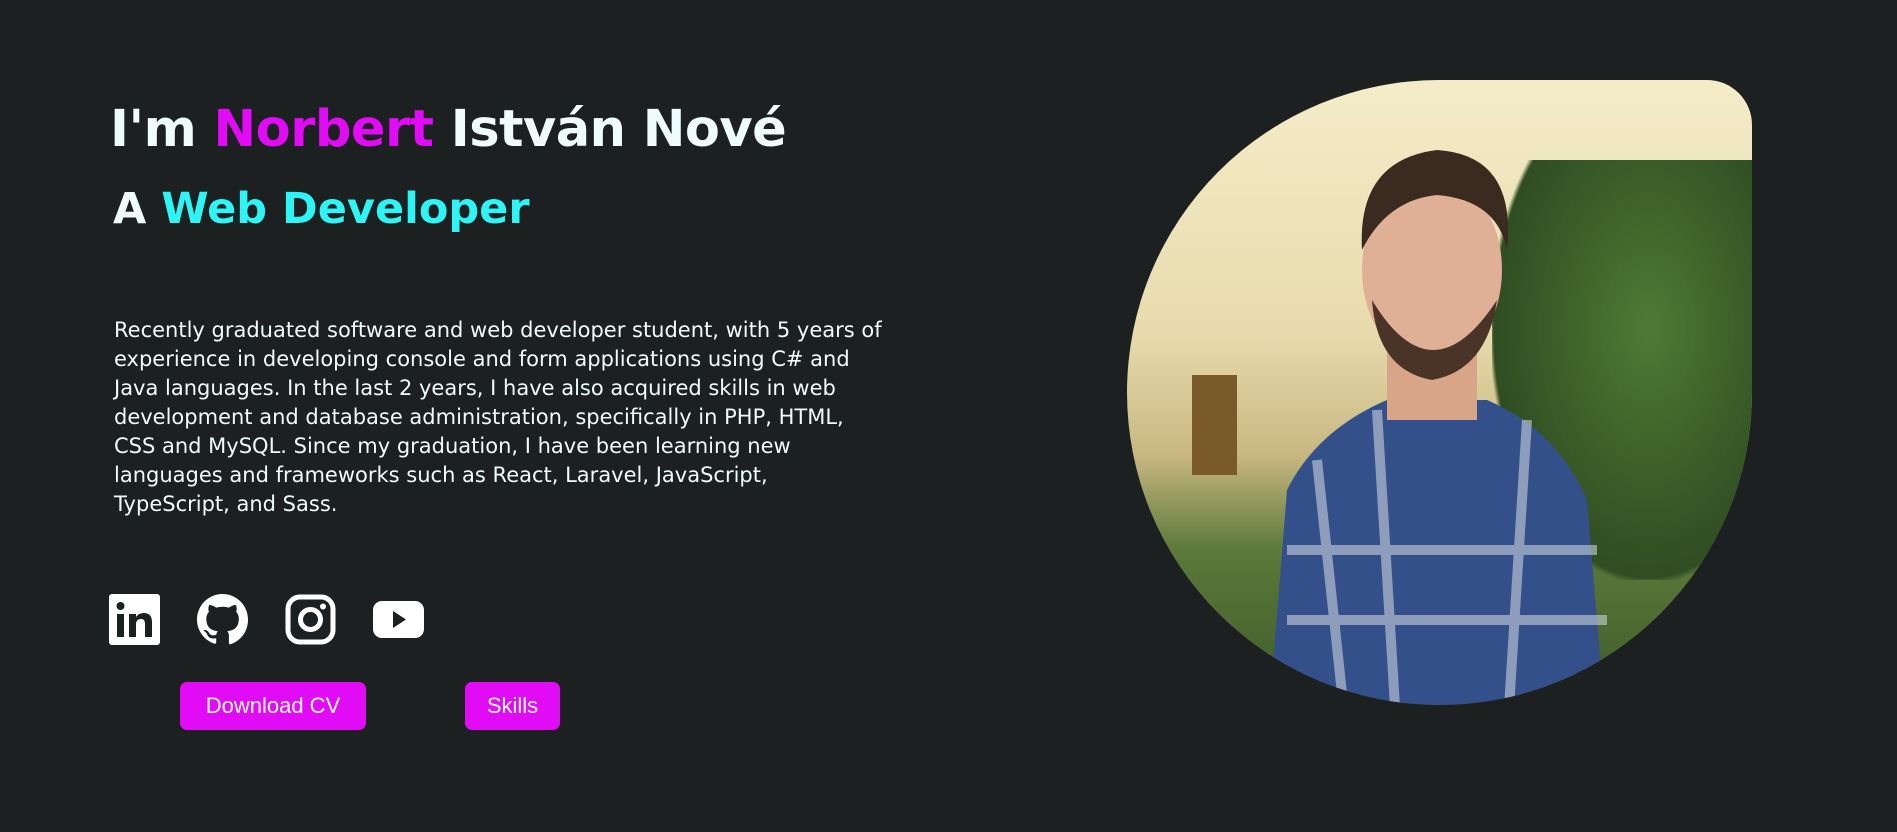 The width and height of the screenshot is (1897, 832). Describe the element at coordinates (137, 209) in the screenshot. I see `subtitle-prefix: A` at that location.